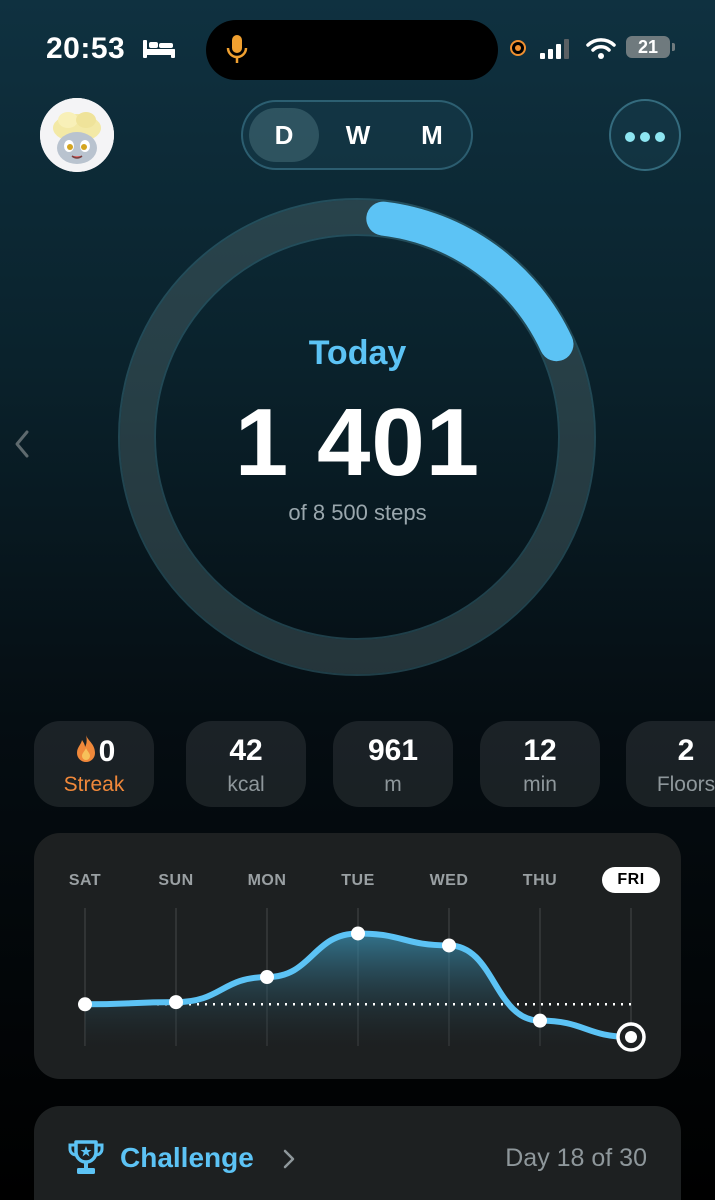 The image size is (715, 1200). Describe the element at coordinates (670, 764) in the screenshot. I see `floors-pill: 2 Floors` at that location.